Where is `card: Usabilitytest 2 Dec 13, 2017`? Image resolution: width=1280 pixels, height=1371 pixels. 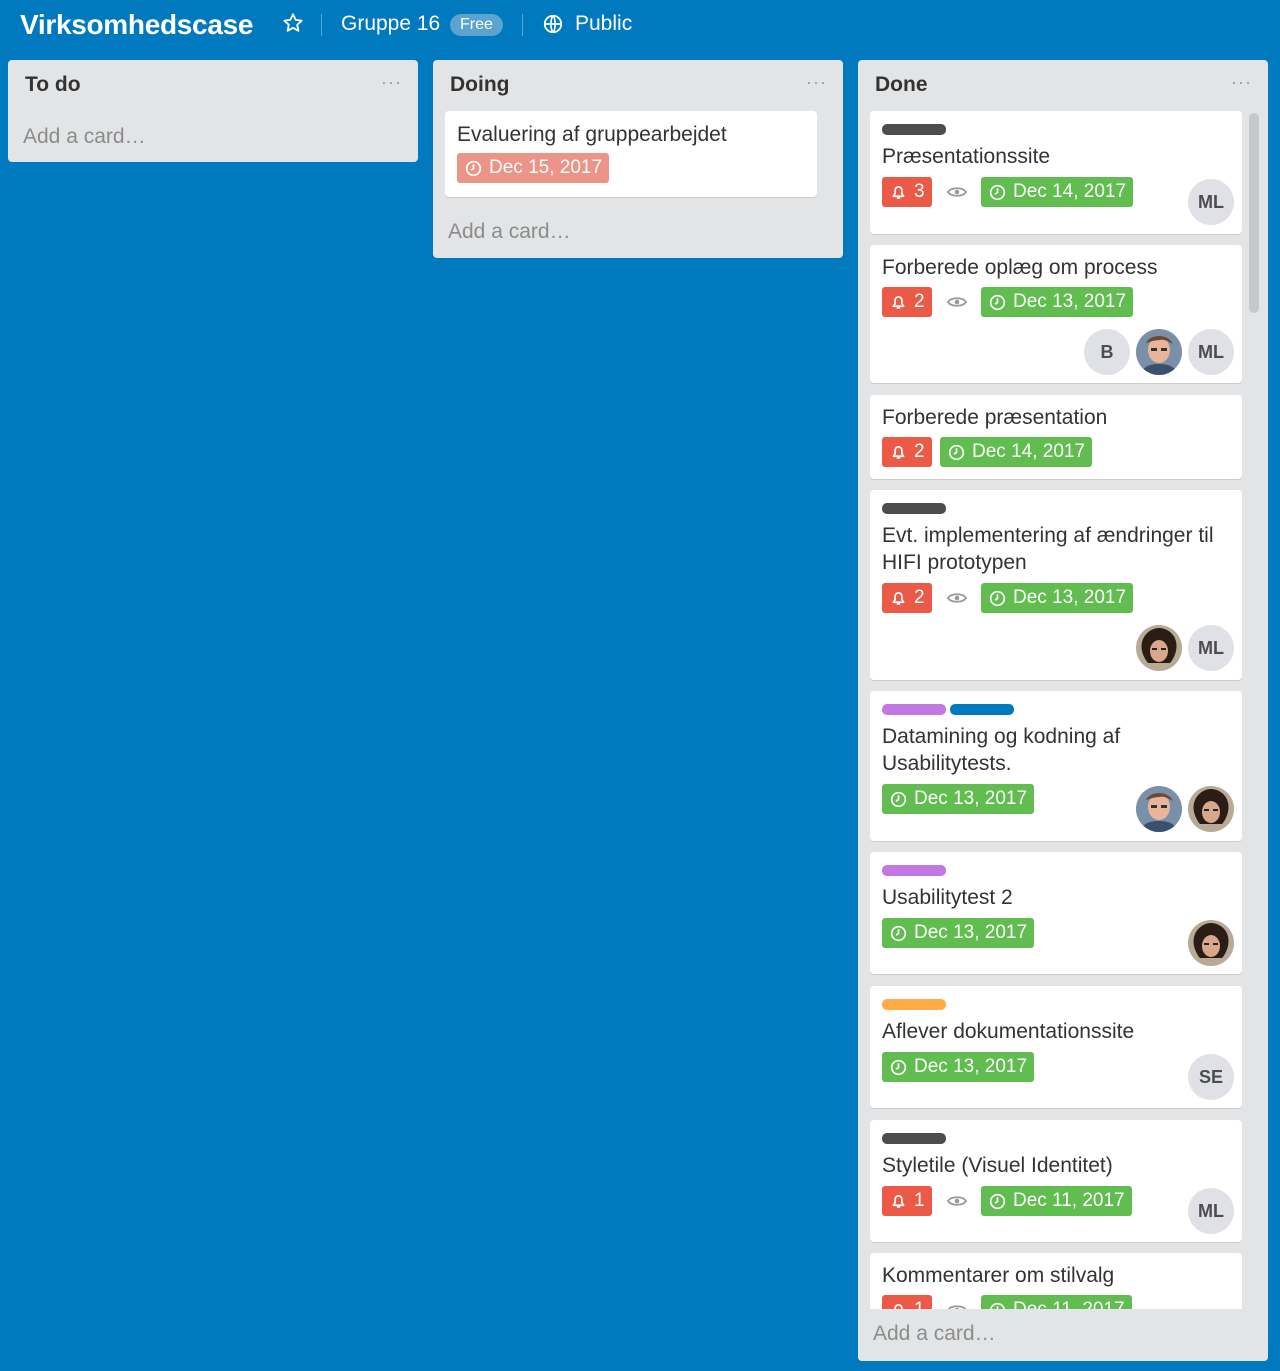 card: Usabilitytest 2 Dec 13, 2017 is located at coordinates (1056, 913).